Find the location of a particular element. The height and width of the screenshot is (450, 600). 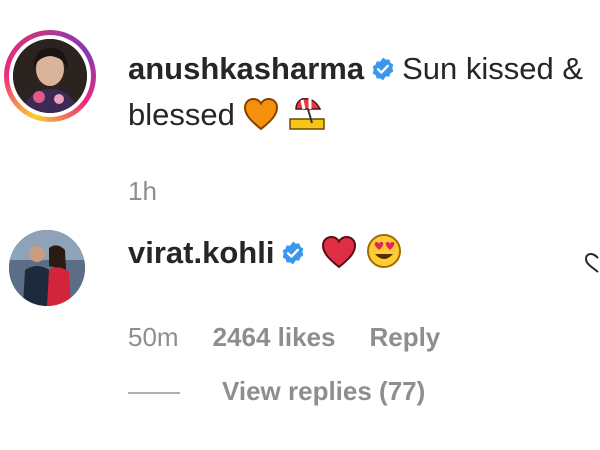

comment-likes: 2464 likes is located at coordinates (274, 337).